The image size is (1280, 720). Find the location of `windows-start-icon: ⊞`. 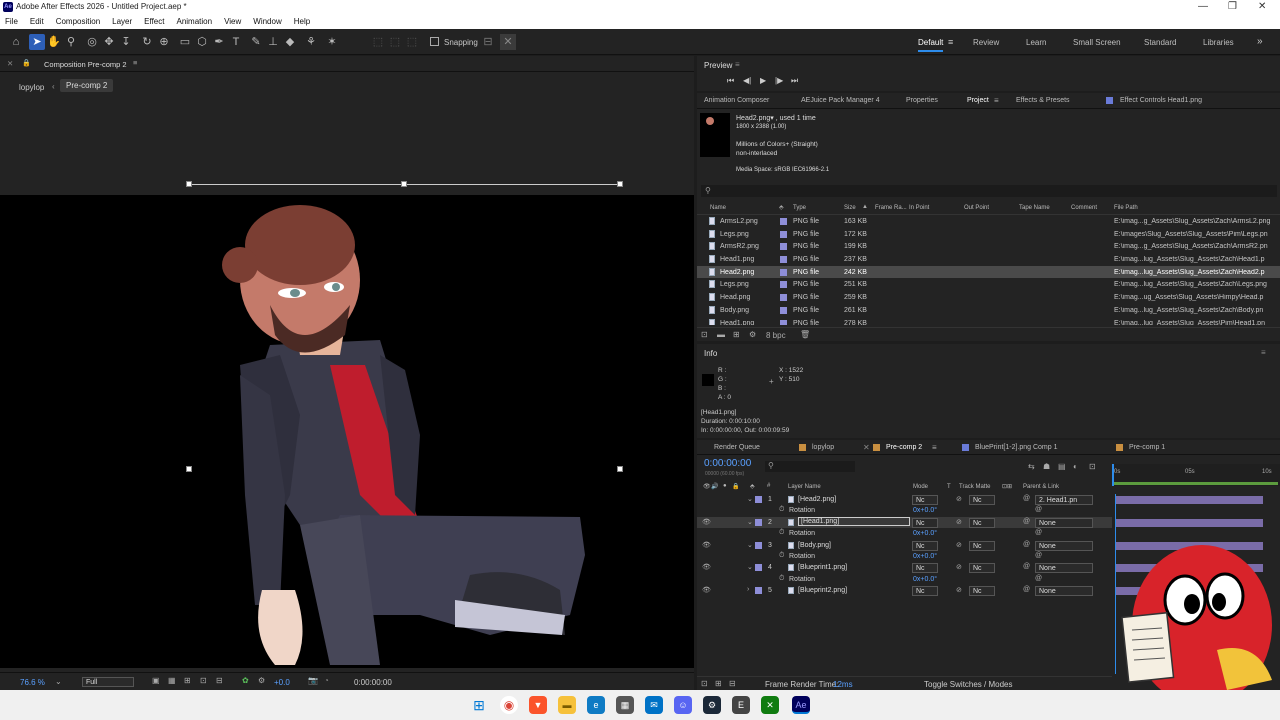

windows-start-icon: ⊞ is located at coordinates (479, 705).